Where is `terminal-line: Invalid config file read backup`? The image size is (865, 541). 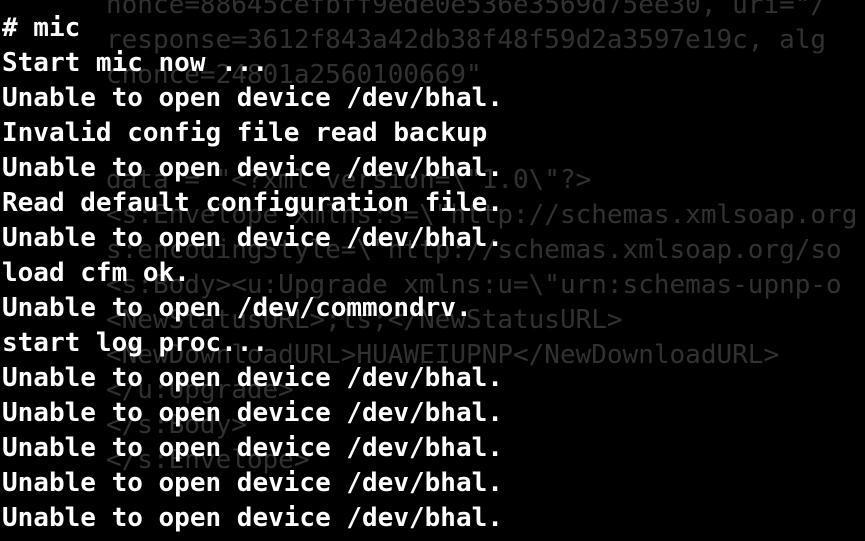
terminal-line: Invalid config file read backup is located at coordinates (245, 133).